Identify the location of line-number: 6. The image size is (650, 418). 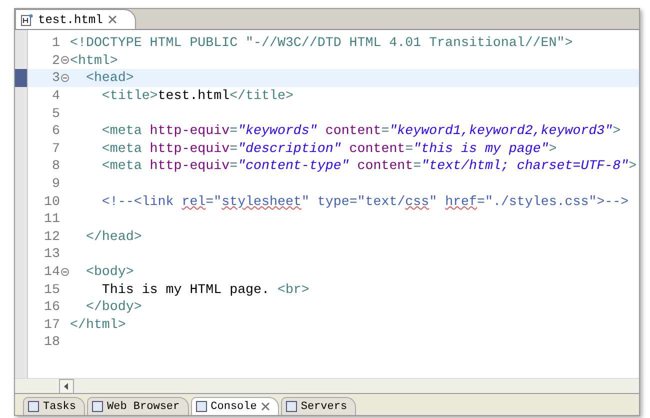
(55, 130).